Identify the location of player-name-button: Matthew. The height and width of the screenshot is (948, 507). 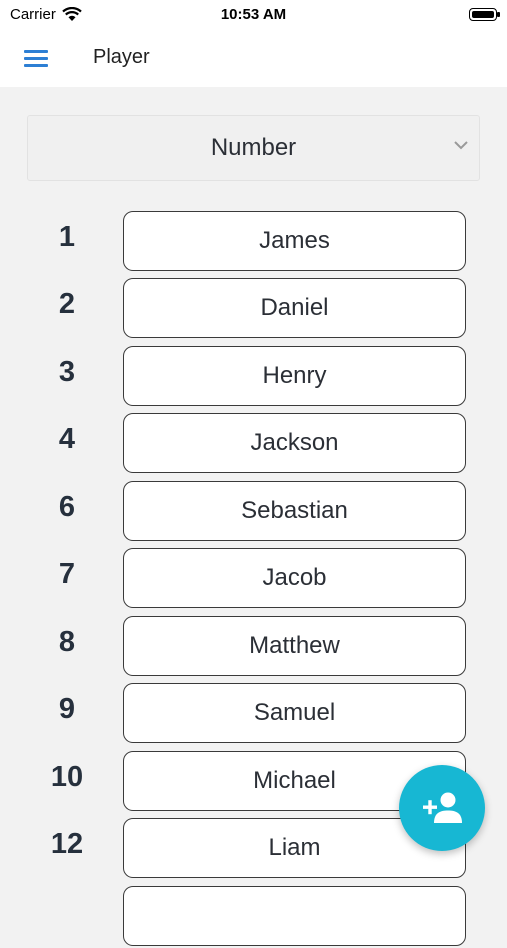
(294, 646).